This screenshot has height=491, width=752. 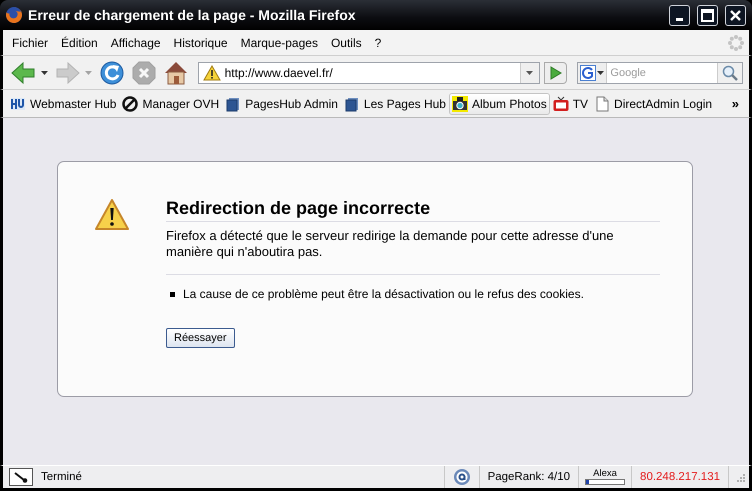 I want to click on bookmark-item: Les Pages Hub, so click(x=394, y=103).